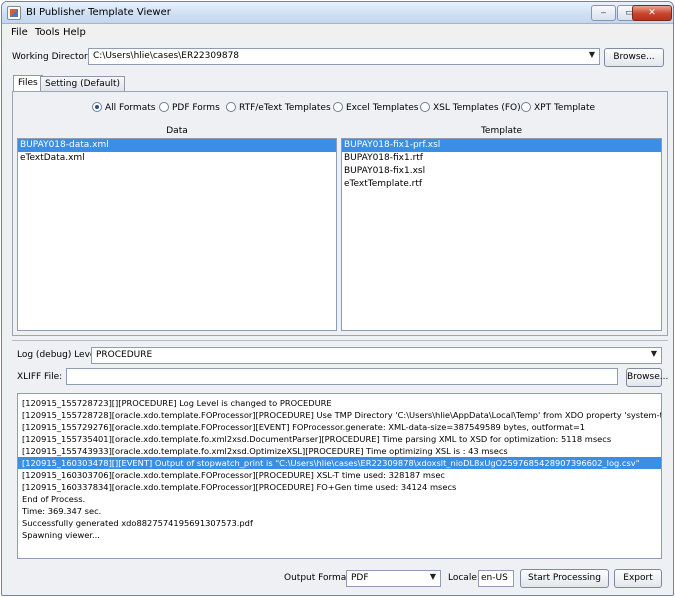  I want to click on window-title: BI Publisher Template Viewer, so click(98, 12).